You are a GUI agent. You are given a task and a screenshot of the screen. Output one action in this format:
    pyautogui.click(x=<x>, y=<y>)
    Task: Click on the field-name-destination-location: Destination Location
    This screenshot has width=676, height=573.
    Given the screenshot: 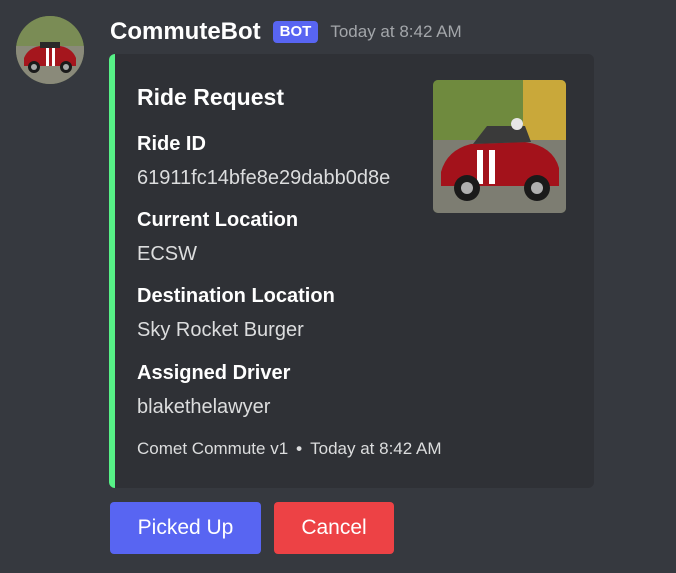 What is the action you would take?
    pyautogui.click(x=236, y=296)
    